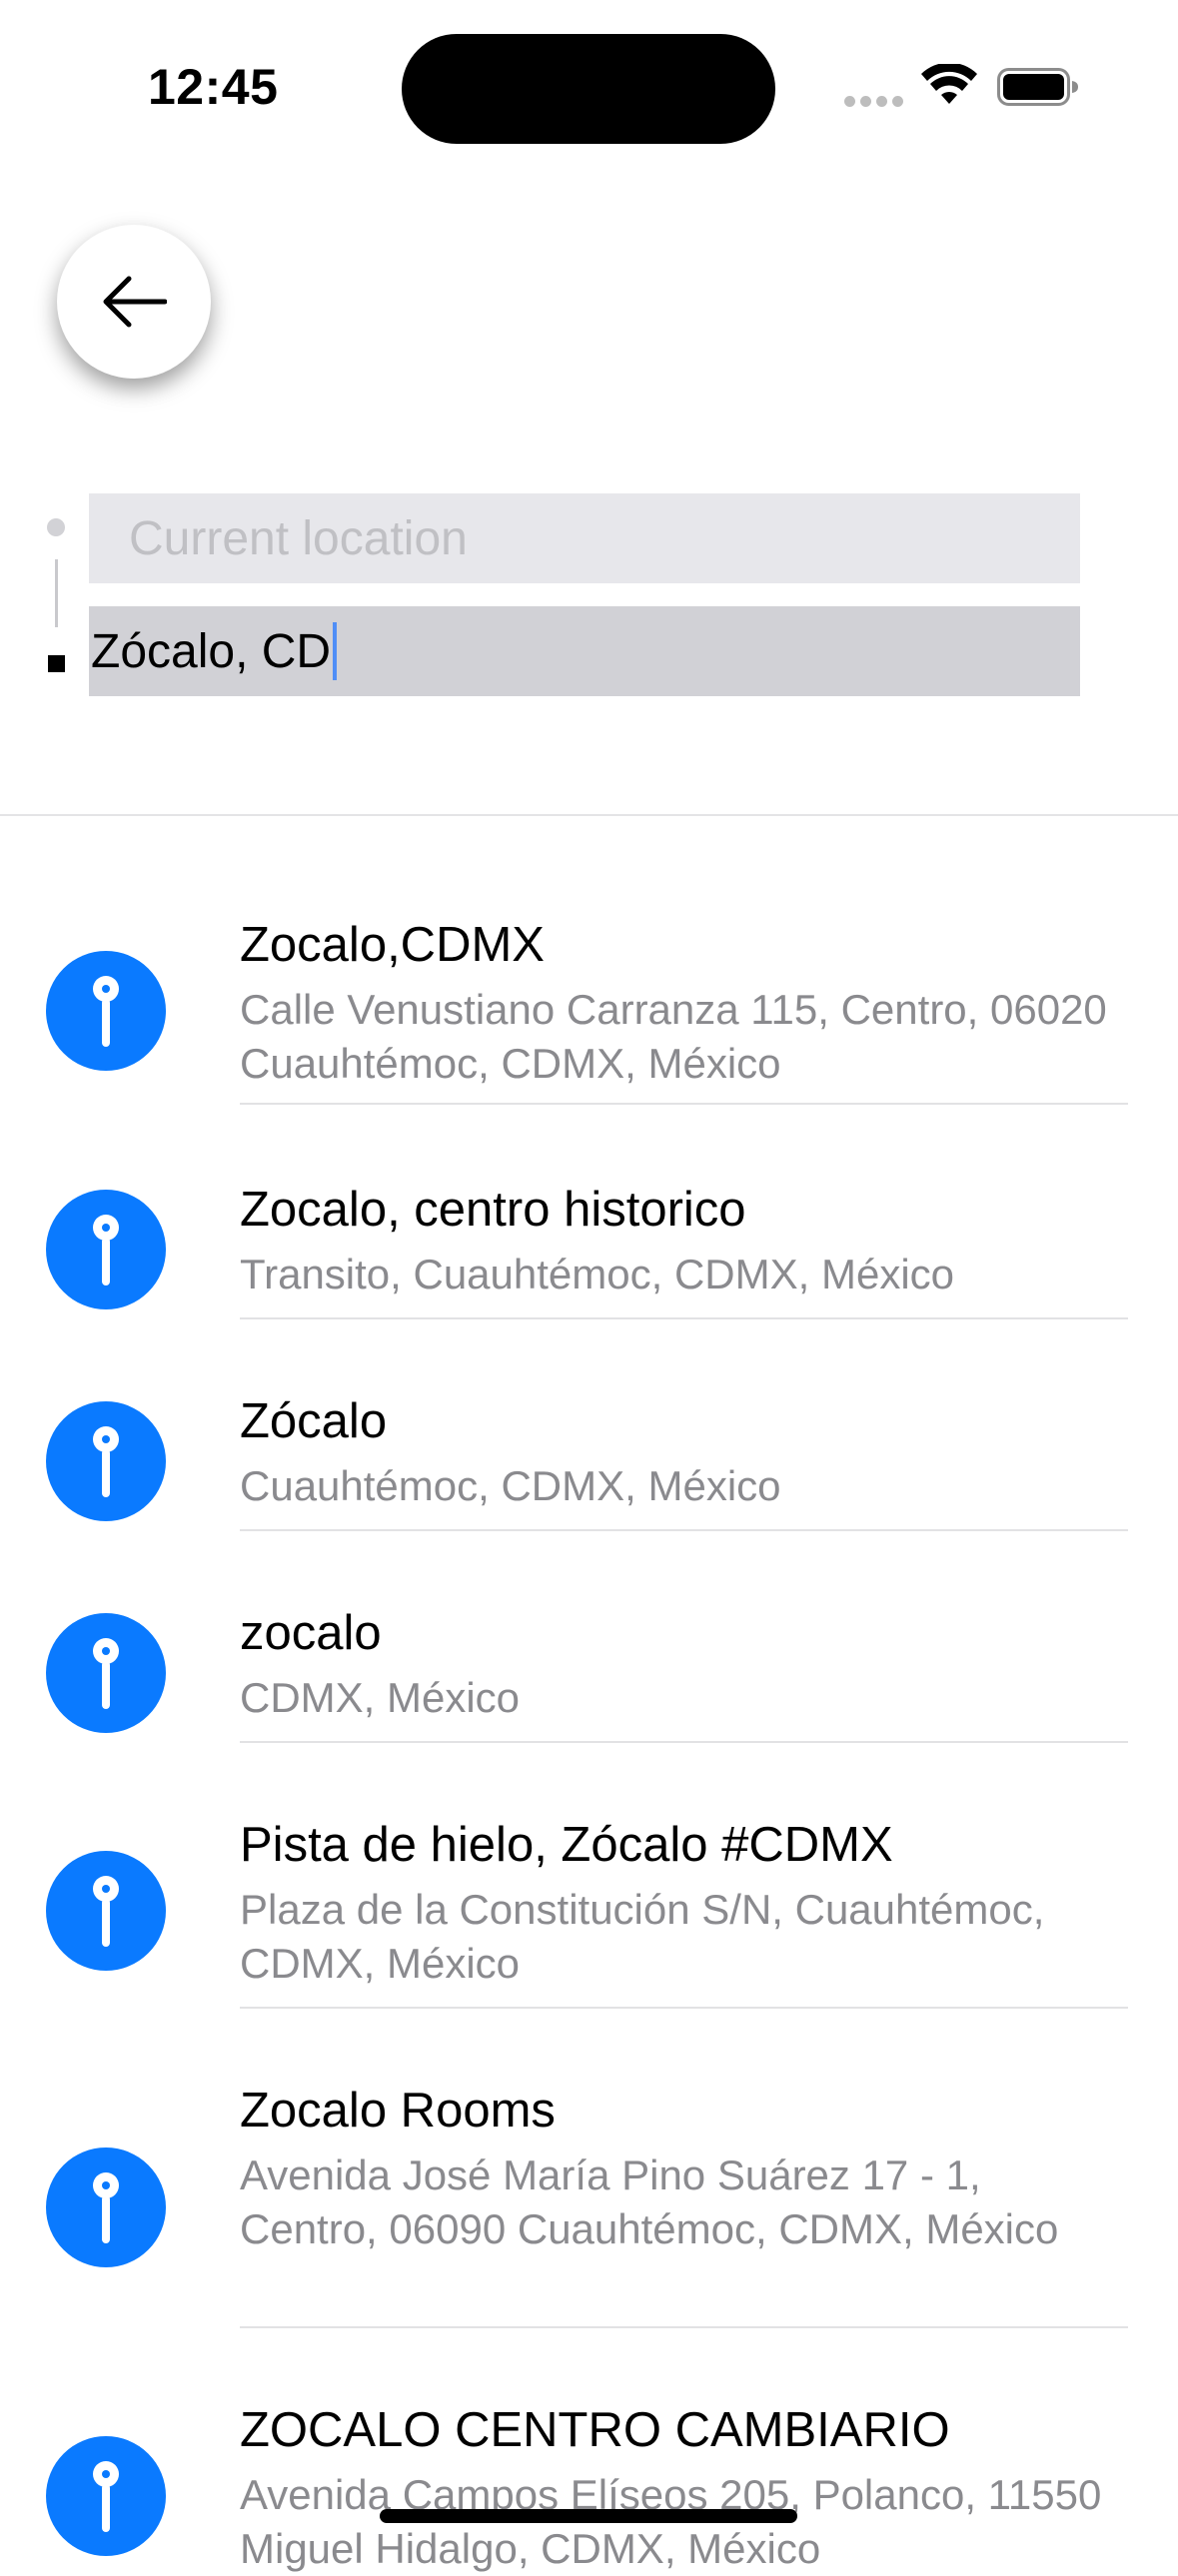 Image resolution: width=1178 pixels, height=2576 pixels. I want to click on result-title: Pista de hielo, Zócalo #CDMX, so click(566, 1845).